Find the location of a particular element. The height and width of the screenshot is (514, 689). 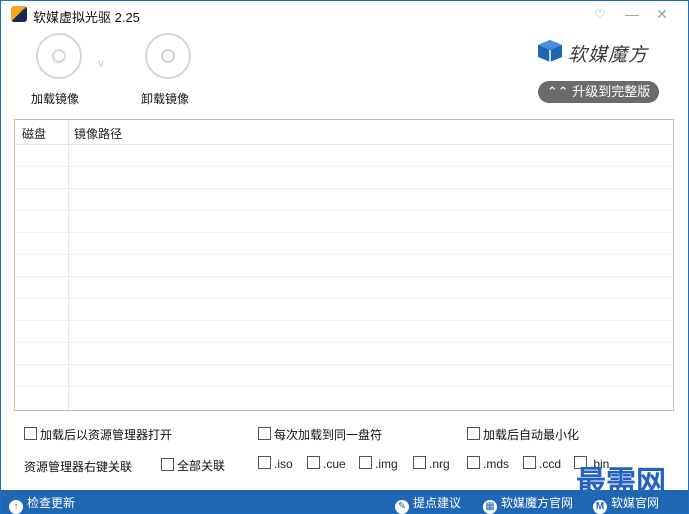

grid-icon: ▦ is located at coordinates (490, 507).